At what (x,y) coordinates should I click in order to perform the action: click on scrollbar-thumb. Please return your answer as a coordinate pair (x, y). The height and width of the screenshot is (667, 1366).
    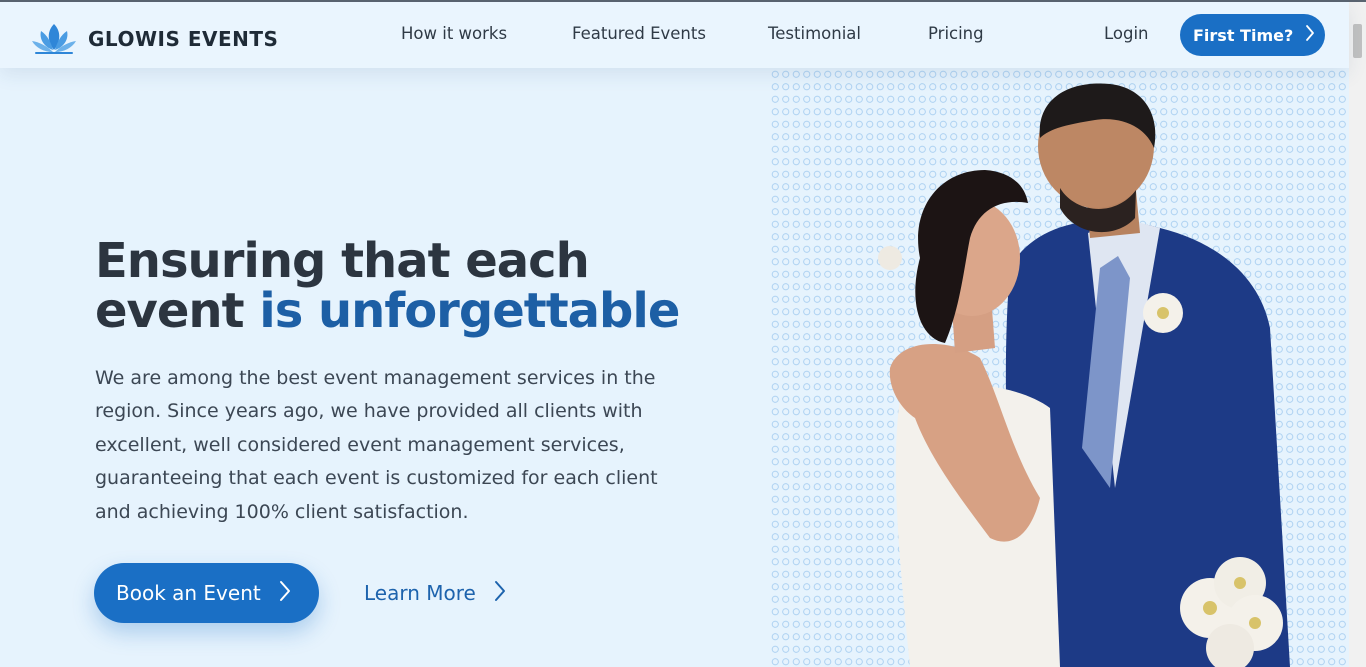
    Looking at the image, I should click on (1357, 41).